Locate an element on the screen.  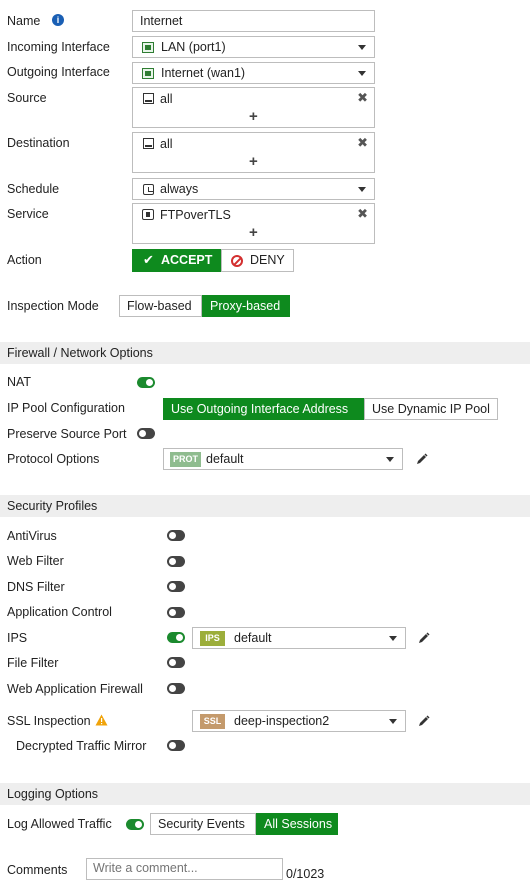
security-section-header: Security Profiles is located at coordinates (265, 506).